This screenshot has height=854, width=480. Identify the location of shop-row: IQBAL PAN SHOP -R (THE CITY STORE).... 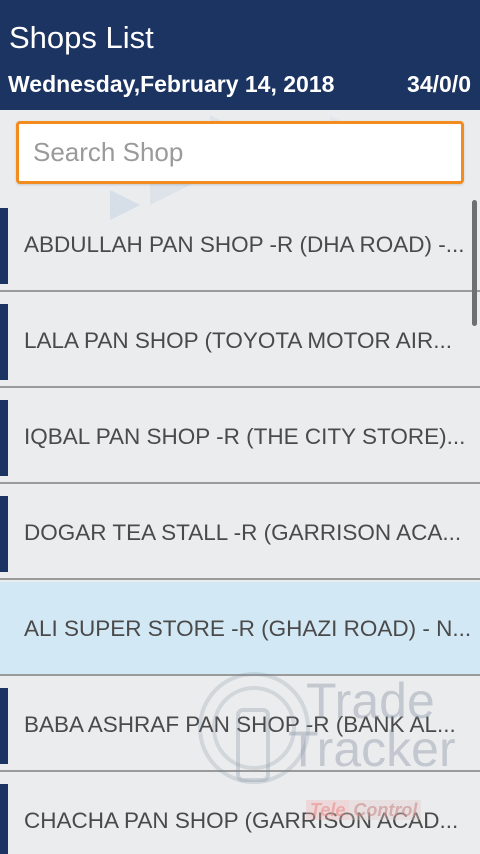
(240, 437).